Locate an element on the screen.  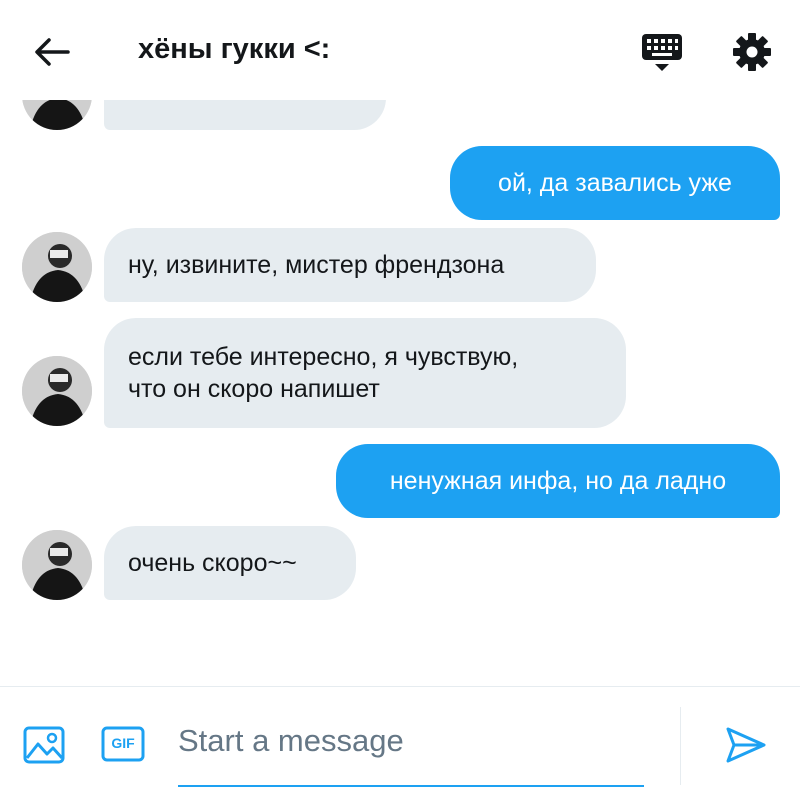
keyboard-button is located at coordinates (662, 52).